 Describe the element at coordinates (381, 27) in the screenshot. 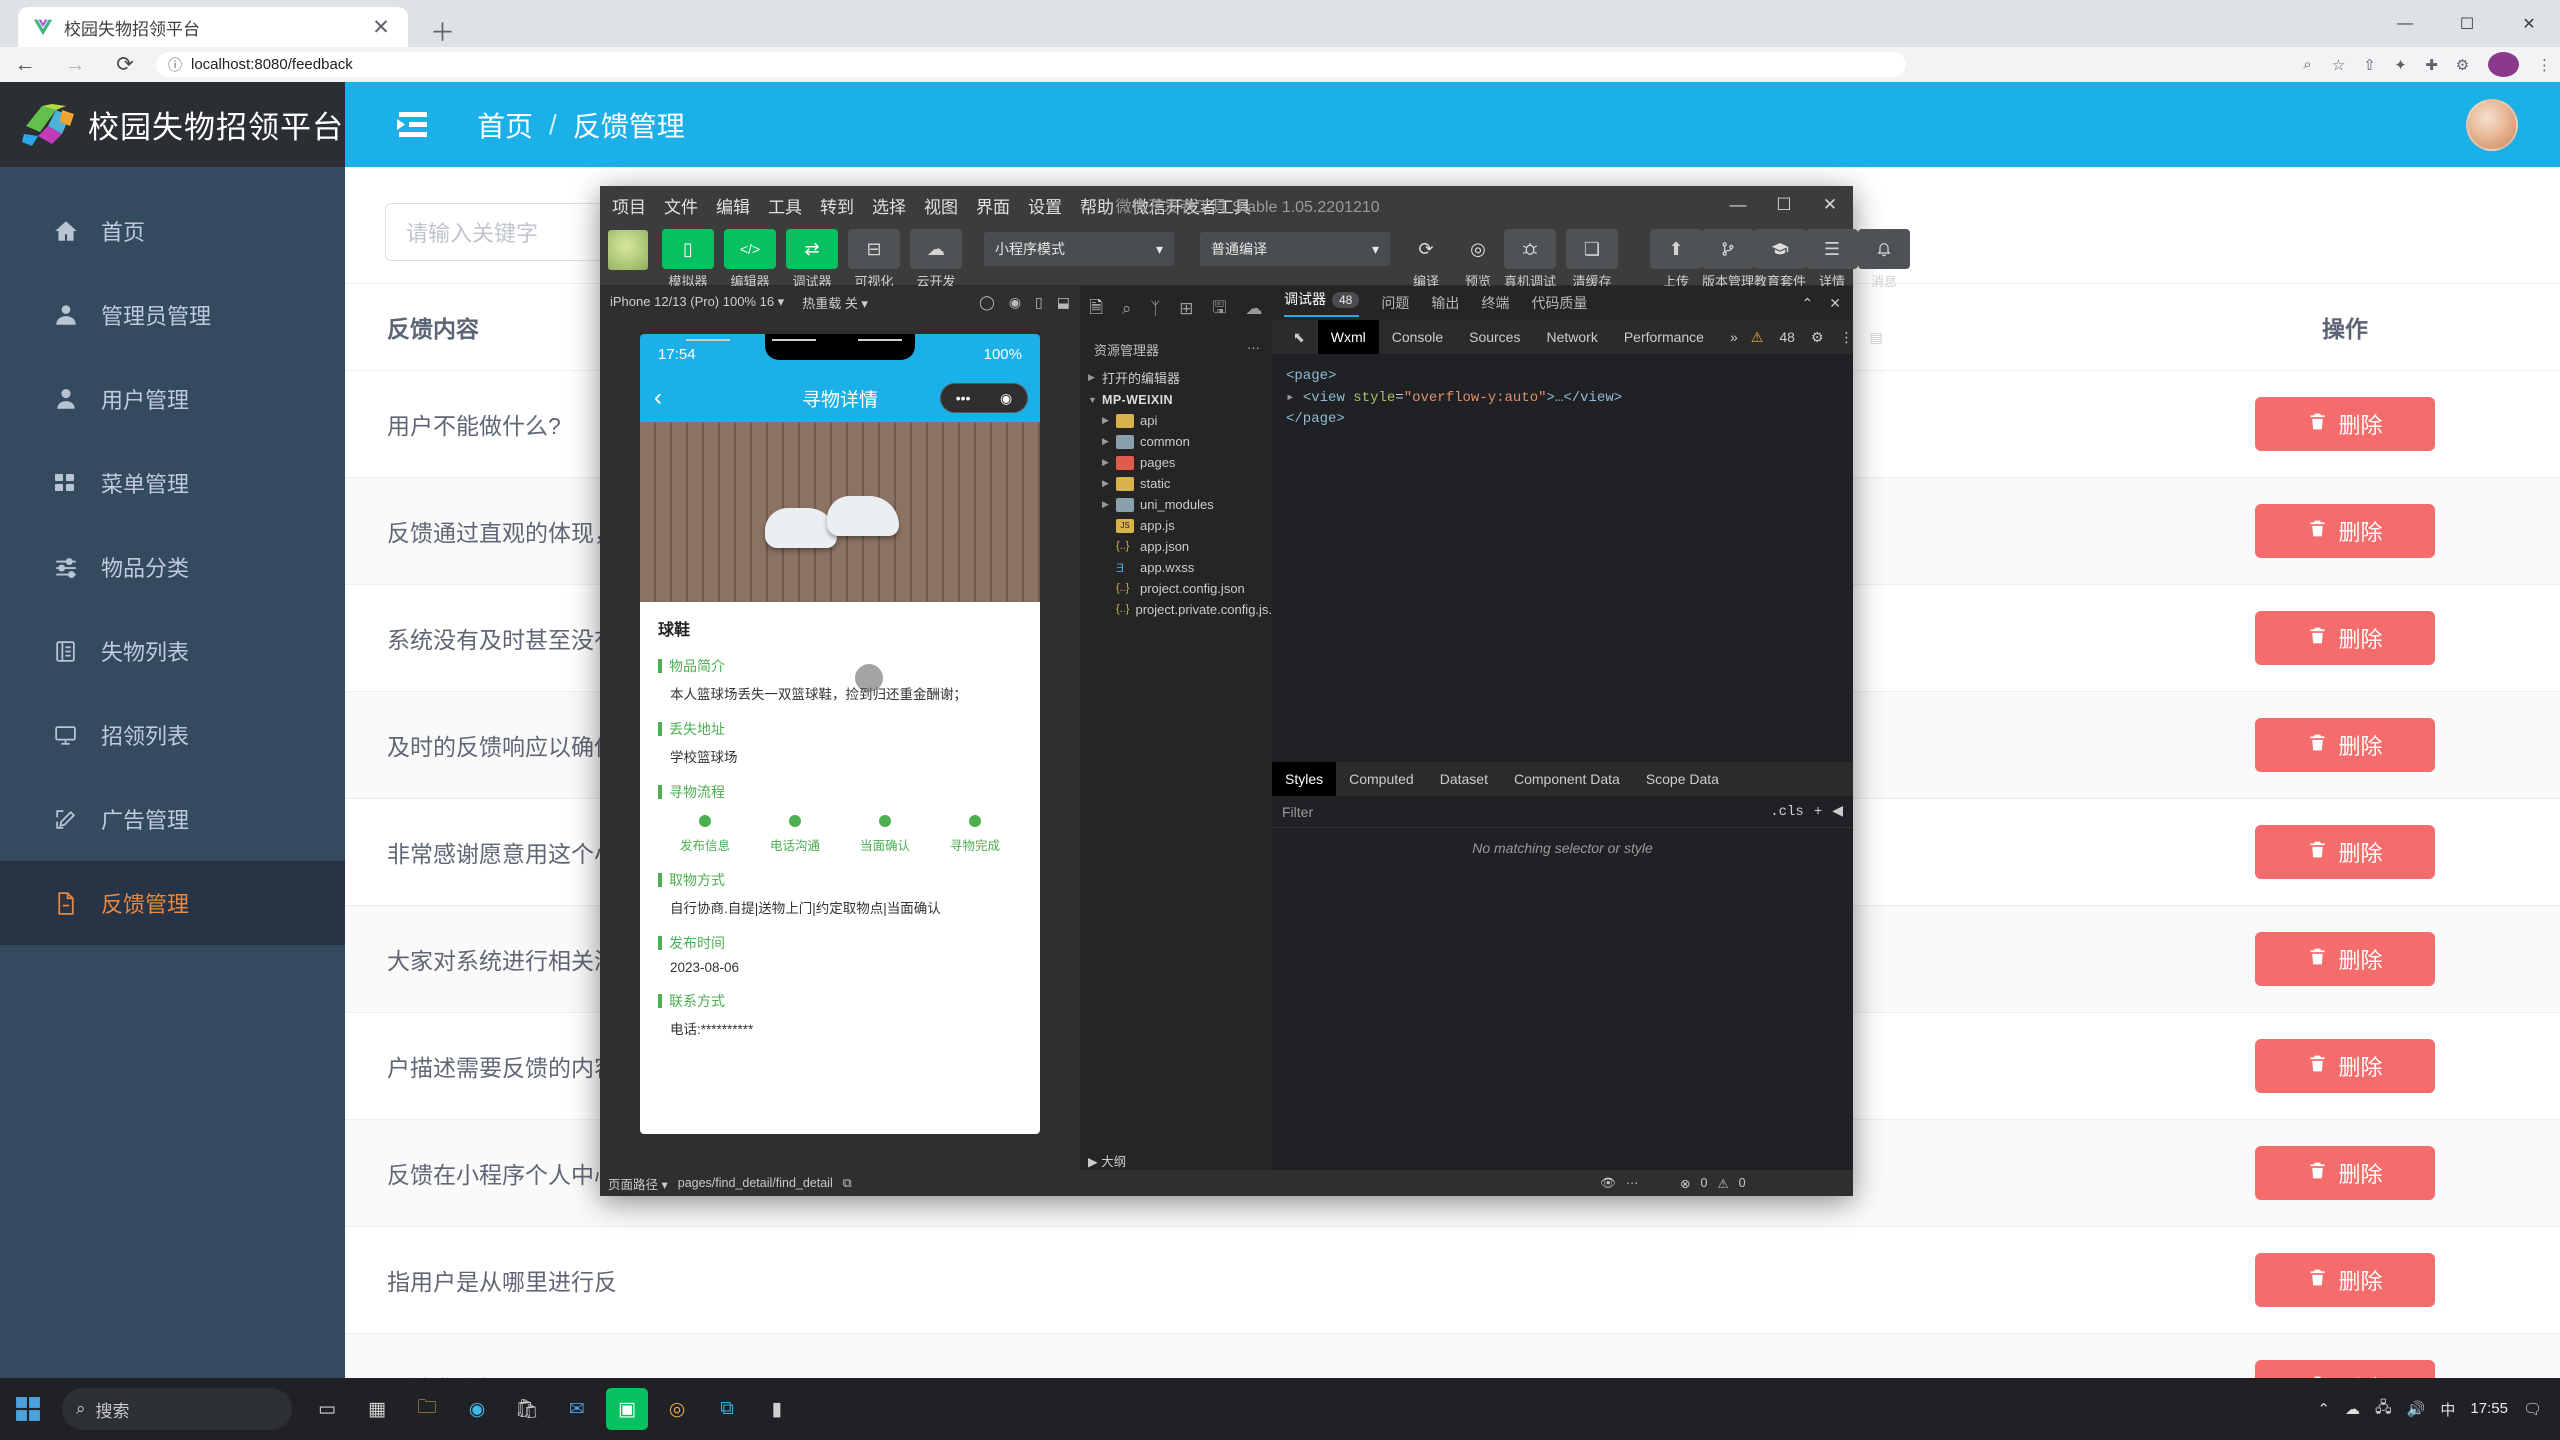

I see `tab-close-icon: ✕` at that location.